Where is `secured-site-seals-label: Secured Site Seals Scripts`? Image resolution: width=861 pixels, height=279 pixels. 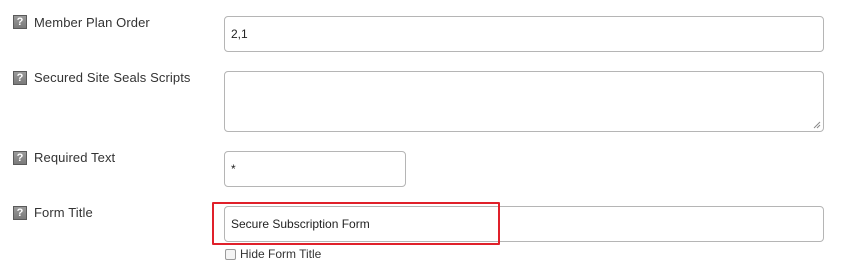
secured-site-seals-label: Secured Site Seals Scripts is located at coordinates (112, 77).